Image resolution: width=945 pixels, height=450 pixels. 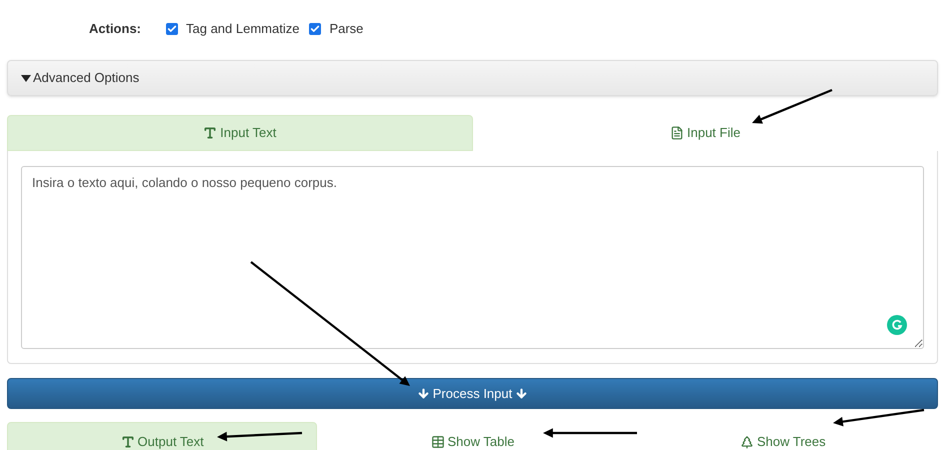 I want to click on tab: Show Table, so click(x=472, y=436).